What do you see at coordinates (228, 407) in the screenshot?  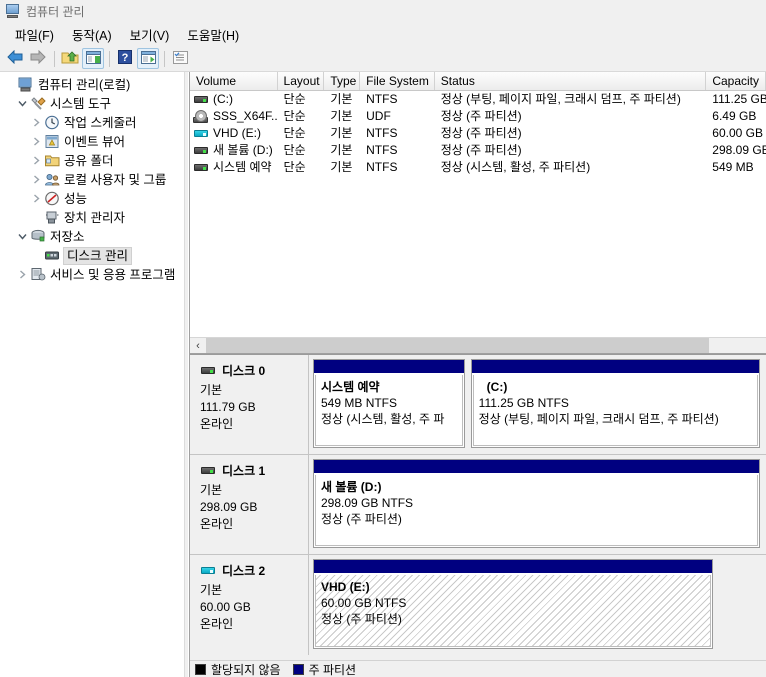 I see `disk-size: 111.79 GB` at bounding box center [228, 407].